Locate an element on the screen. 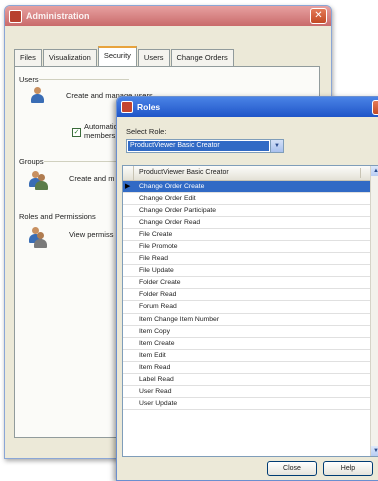 The image size is (378, 481). permission-row: User Read is located at coordinates (246, 392).